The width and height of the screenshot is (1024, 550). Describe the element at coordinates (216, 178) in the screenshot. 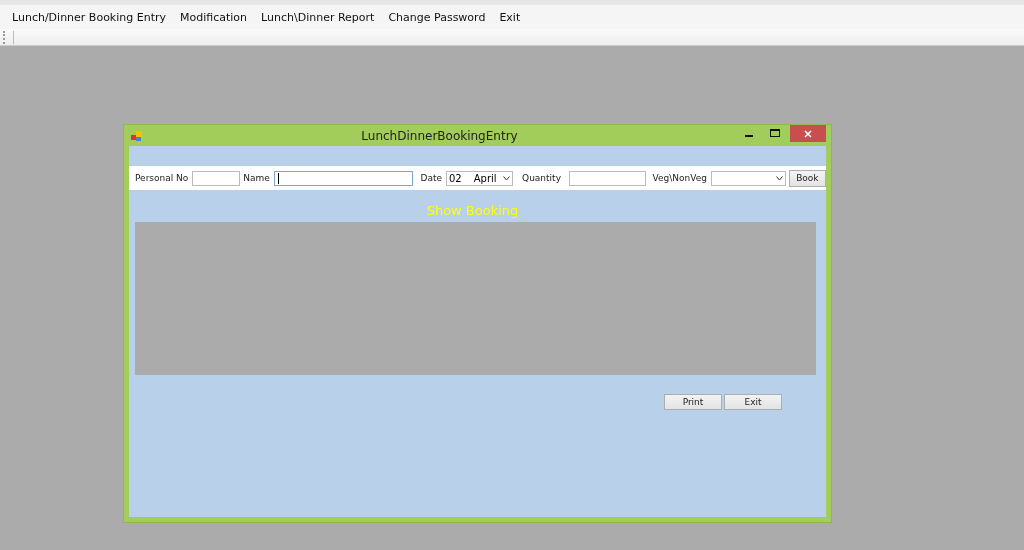

I see `personal-no-field` at that location.